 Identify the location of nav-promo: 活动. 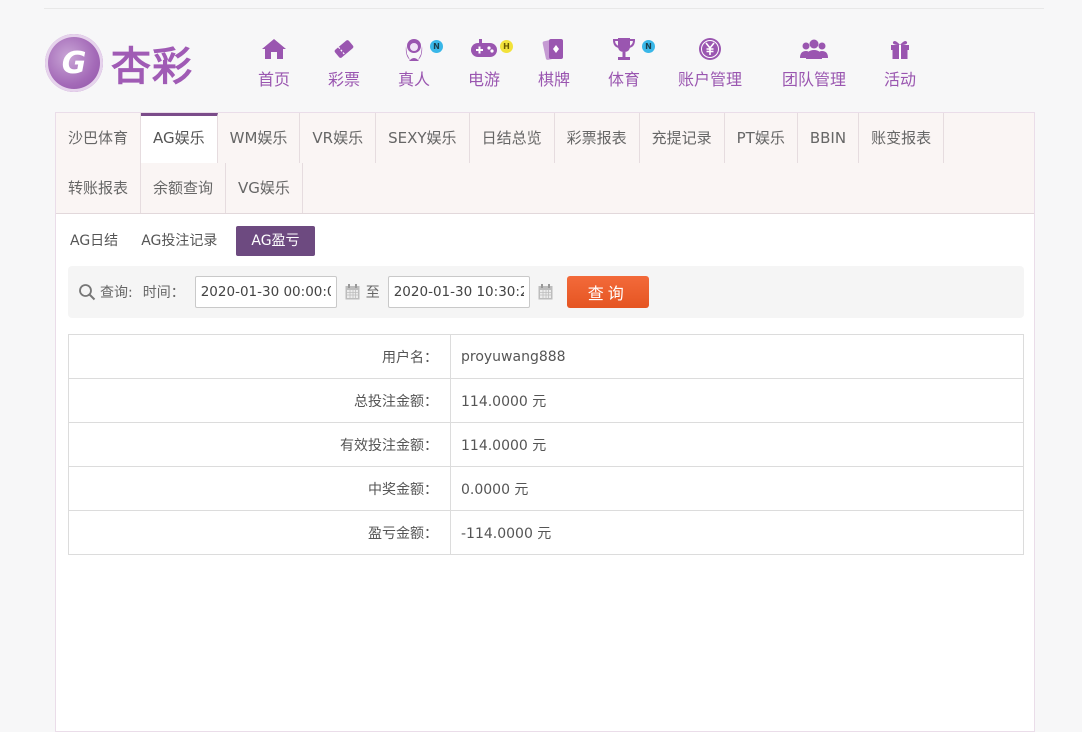
(900, 66).